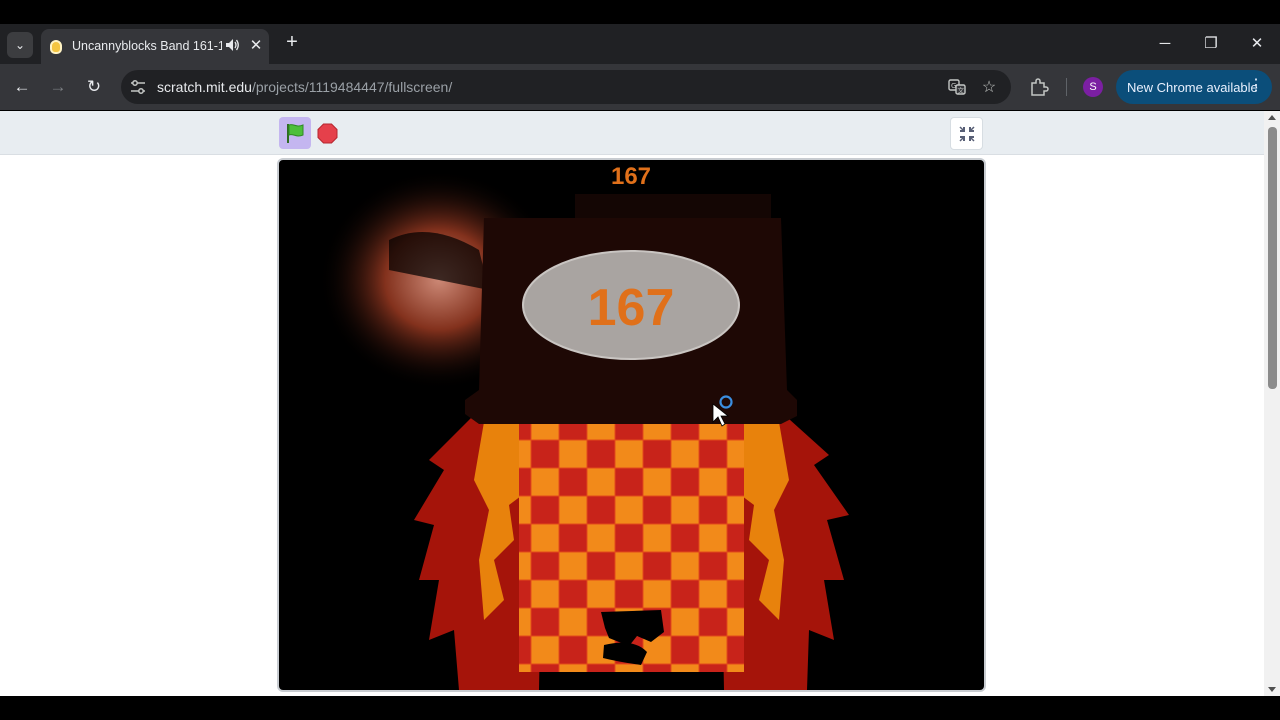  Describe the element at coordinates (961, 90) in the screenshot. I see `svg-text: 文` at that location.